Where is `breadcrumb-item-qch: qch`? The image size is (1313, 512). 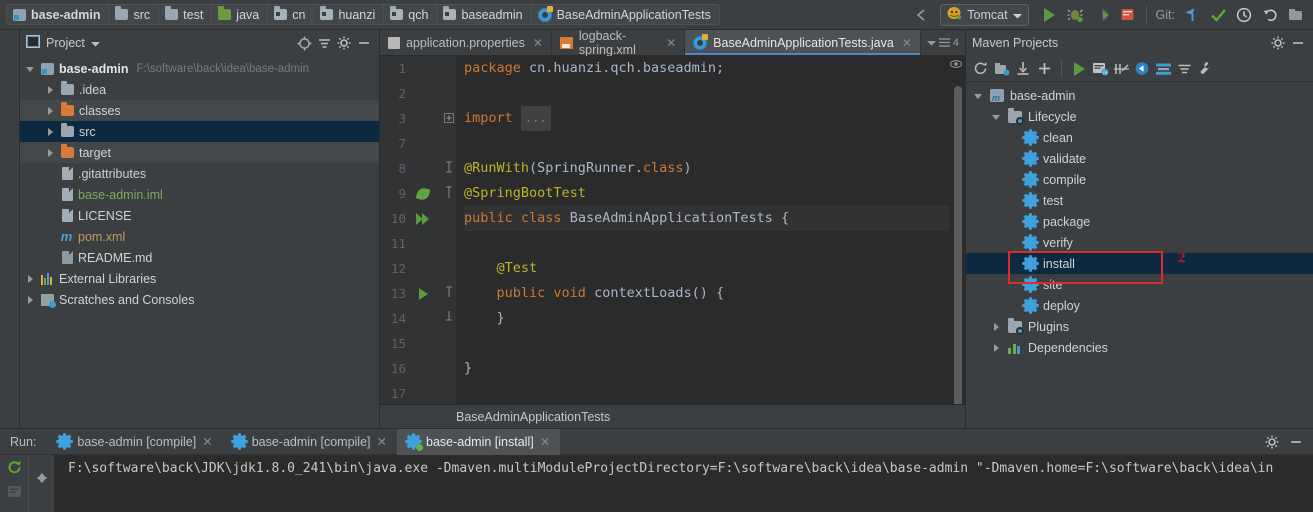 breadcrumb-item-qch: qch is located at coordinates (411, 14).